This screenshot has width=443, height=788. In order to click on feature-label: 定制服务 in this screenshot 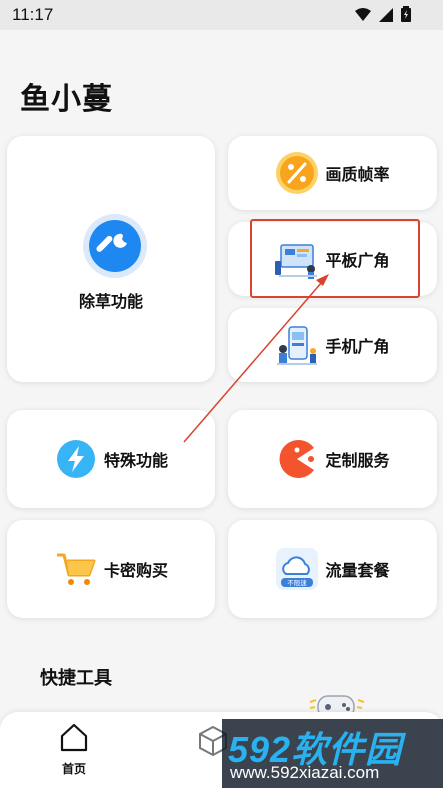, I will do `click(357, 460)`.